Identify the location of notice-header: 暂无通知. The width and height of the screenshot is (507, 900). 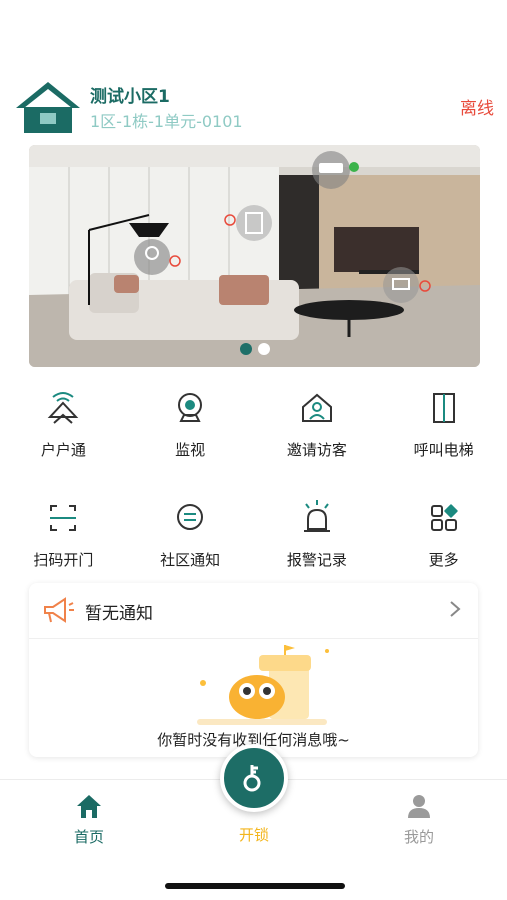
(253, 611).